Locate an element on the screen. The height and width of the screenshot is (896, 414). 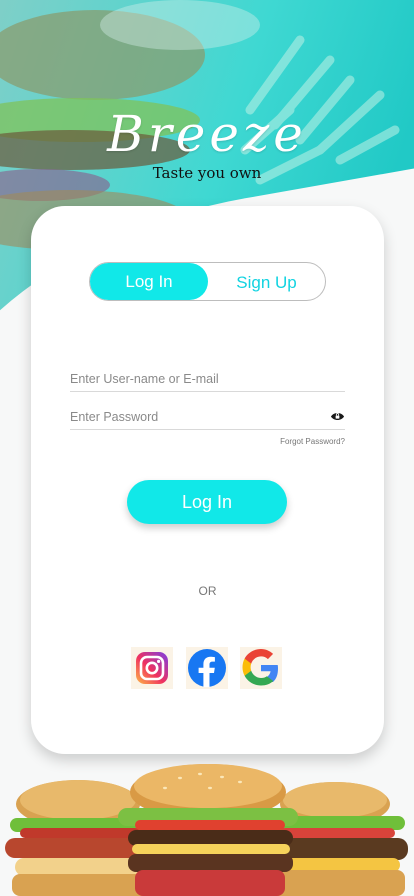
instagram-icon is located at coordinates (152, 668).